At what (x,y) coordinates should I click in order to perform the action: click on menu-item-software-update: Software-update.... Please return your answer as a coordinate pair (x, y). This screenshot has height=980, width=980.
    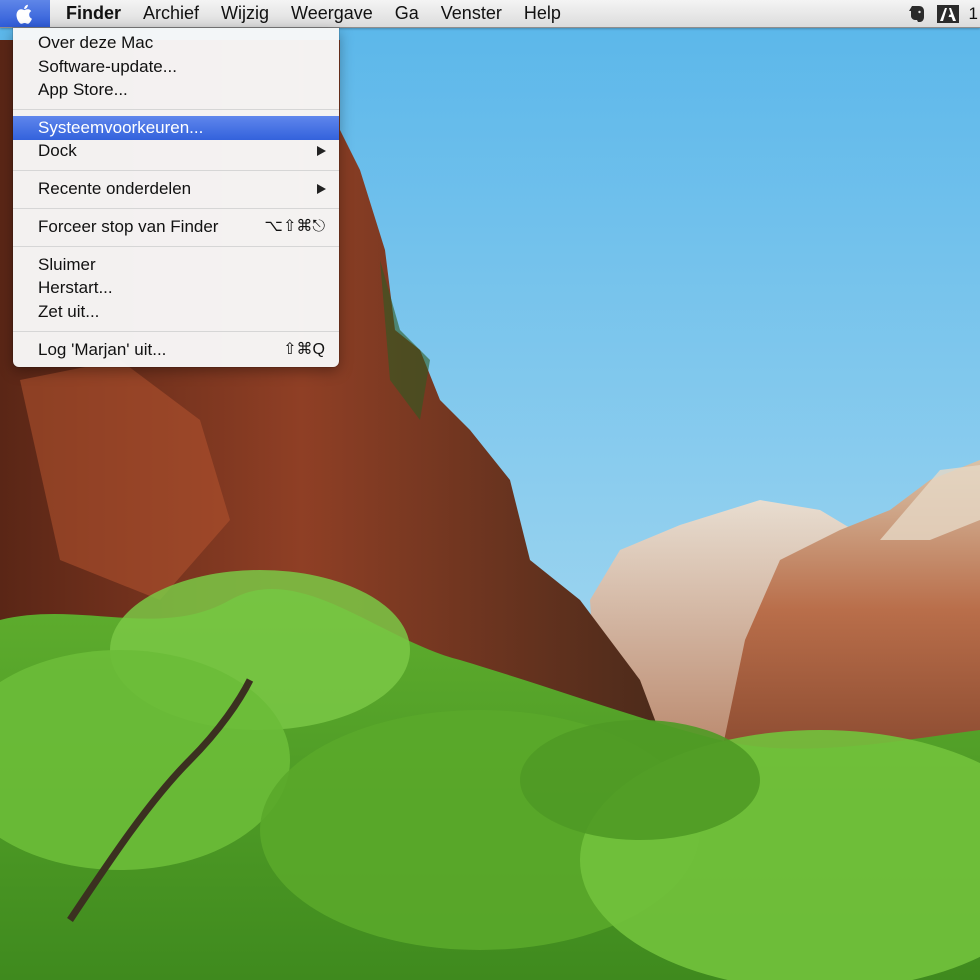
    Looking at the image, I should click on (176, 67).